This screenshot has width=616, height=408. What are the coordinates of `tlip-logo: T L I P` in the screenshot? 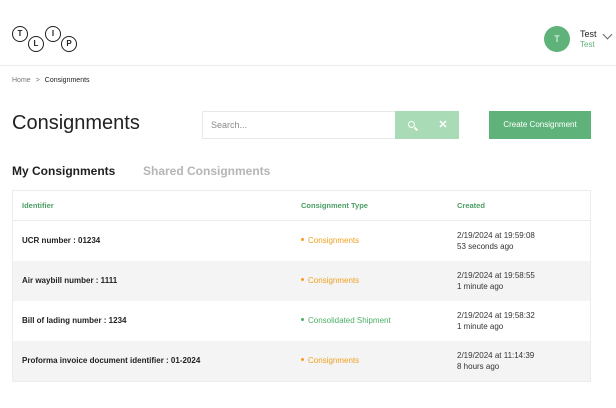 It's located at (47, 40).